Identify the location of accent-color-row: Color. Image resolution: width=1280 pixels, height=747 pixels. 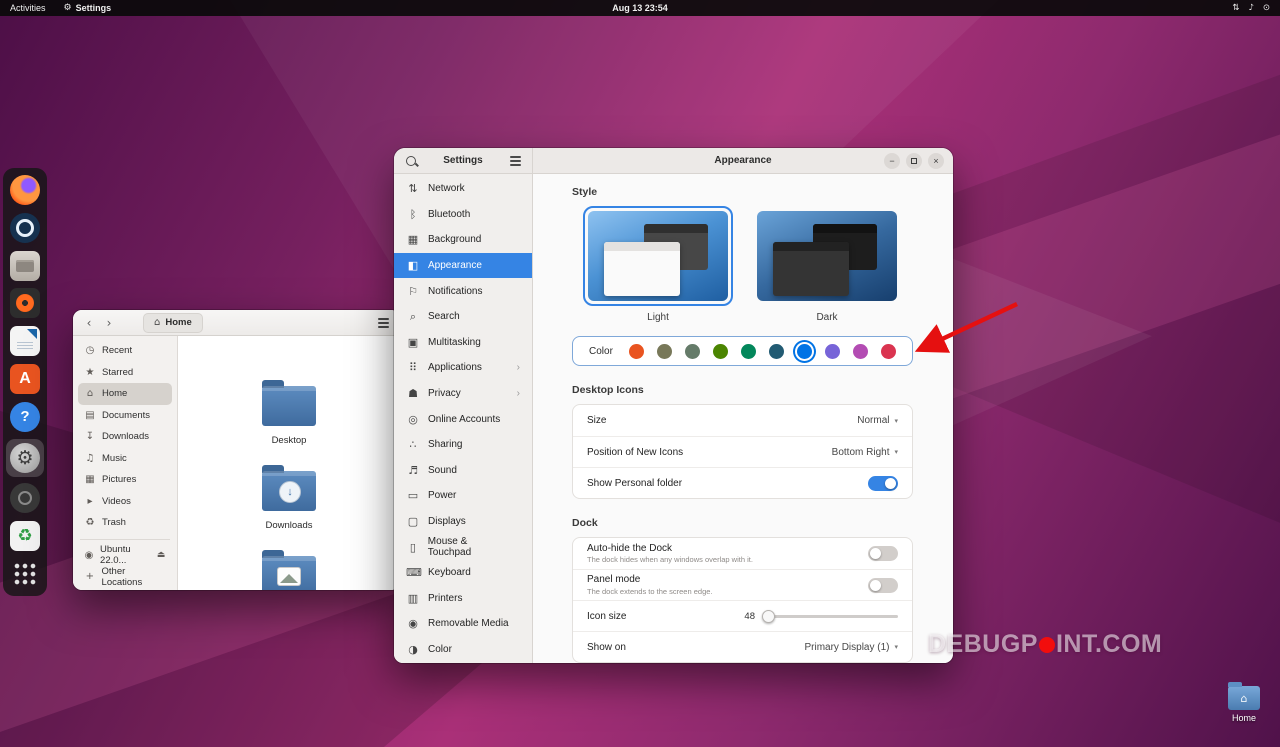
(742, 351).